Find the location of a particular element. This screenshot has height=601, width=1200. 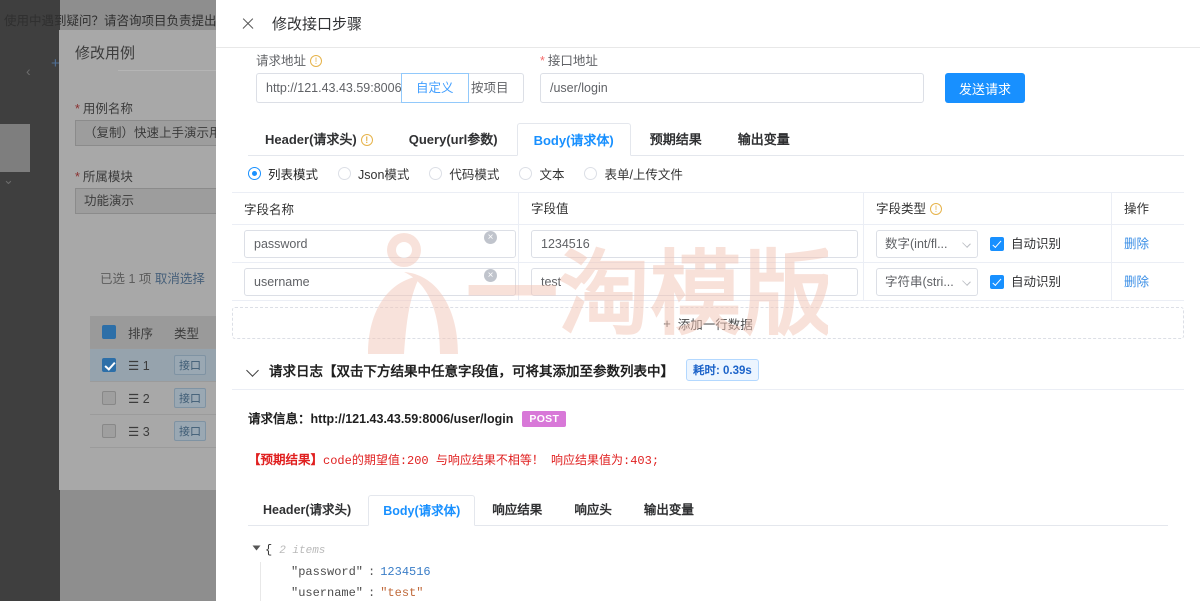

cancel-selection-link: 取消选择 is located at coordinates (180, 279).